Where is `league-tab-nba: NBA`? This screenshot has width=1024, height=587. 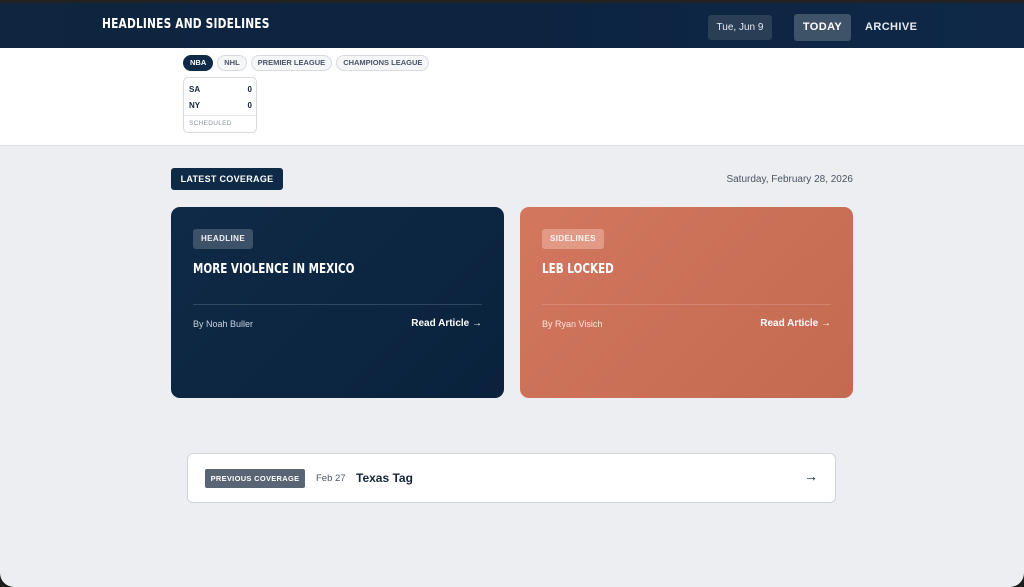 league-tab-nba: NBA is located at coordinates (198, 63).